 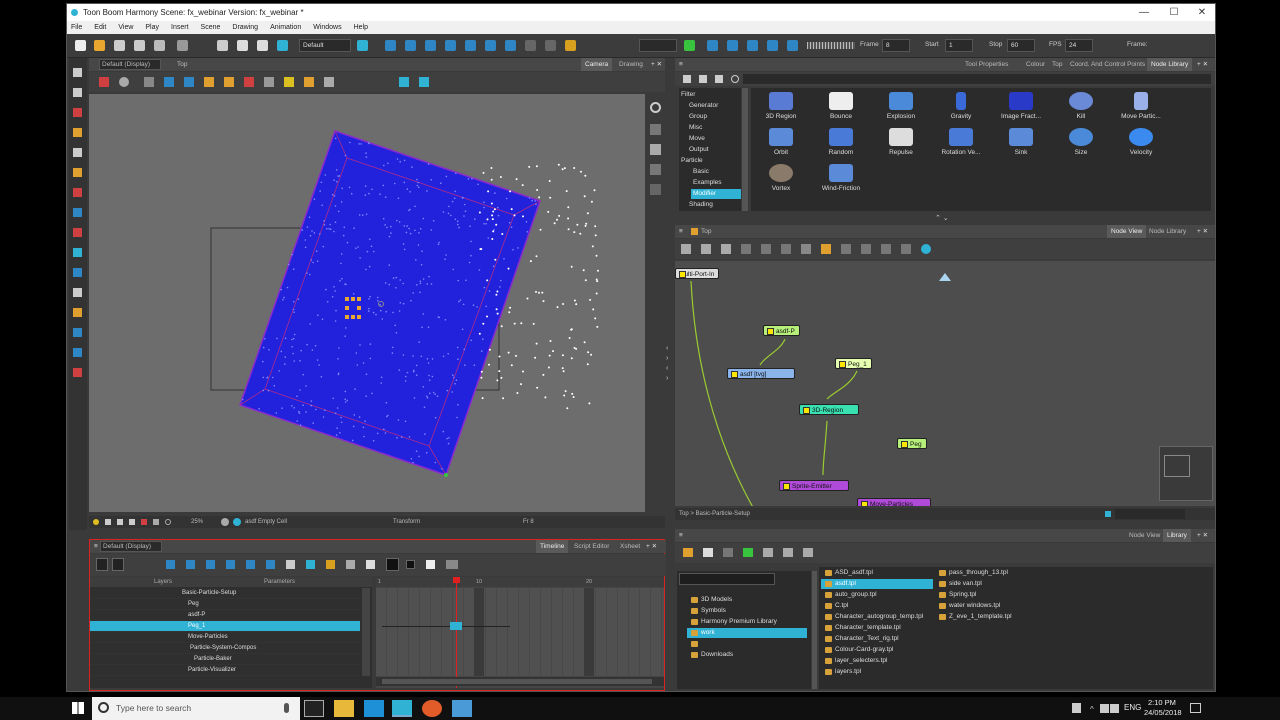 What do you see at coordinates (699, 149) in the screenshot?
I see `category-output: Output` at bounding box center [699, 149].